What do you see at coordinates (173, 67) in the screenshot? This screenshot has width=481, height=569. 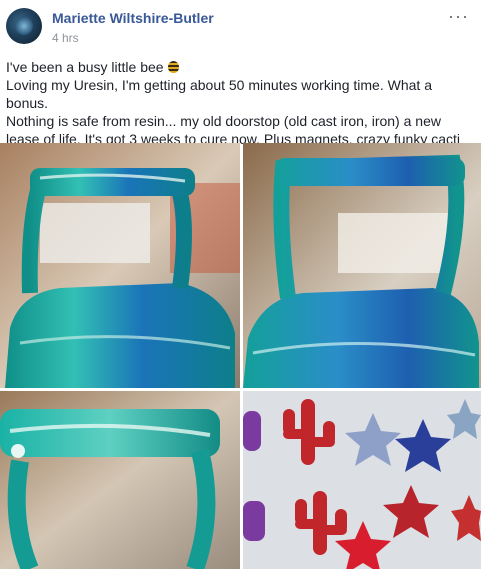 I see `bee-emoji-icon` at bounding box center [173, 67].